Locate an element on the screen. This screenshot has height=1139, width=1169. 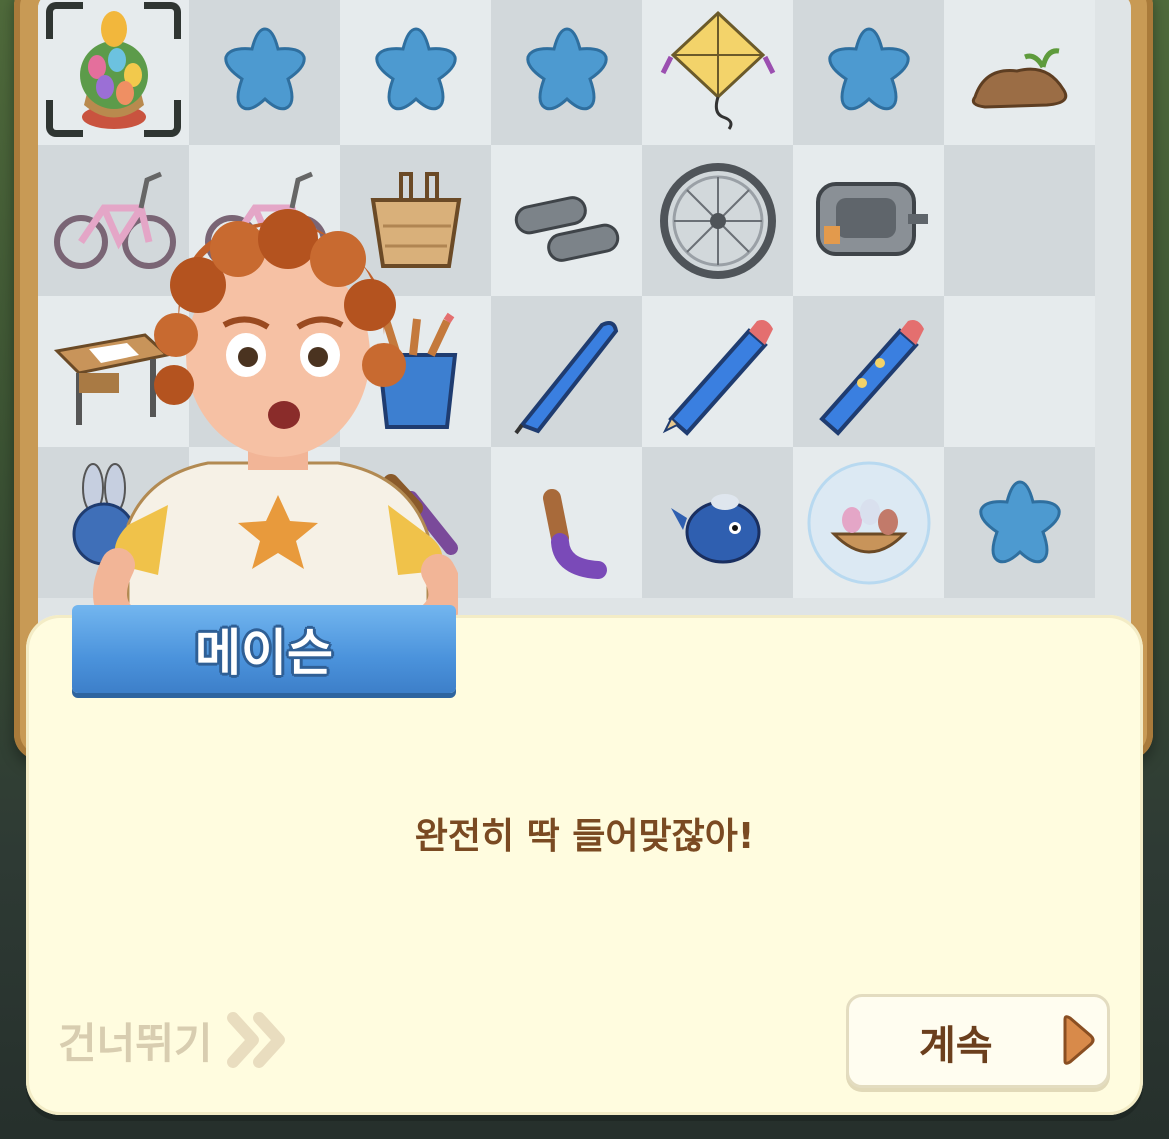
blue-pen-icon is located at coordinates (565, 377).